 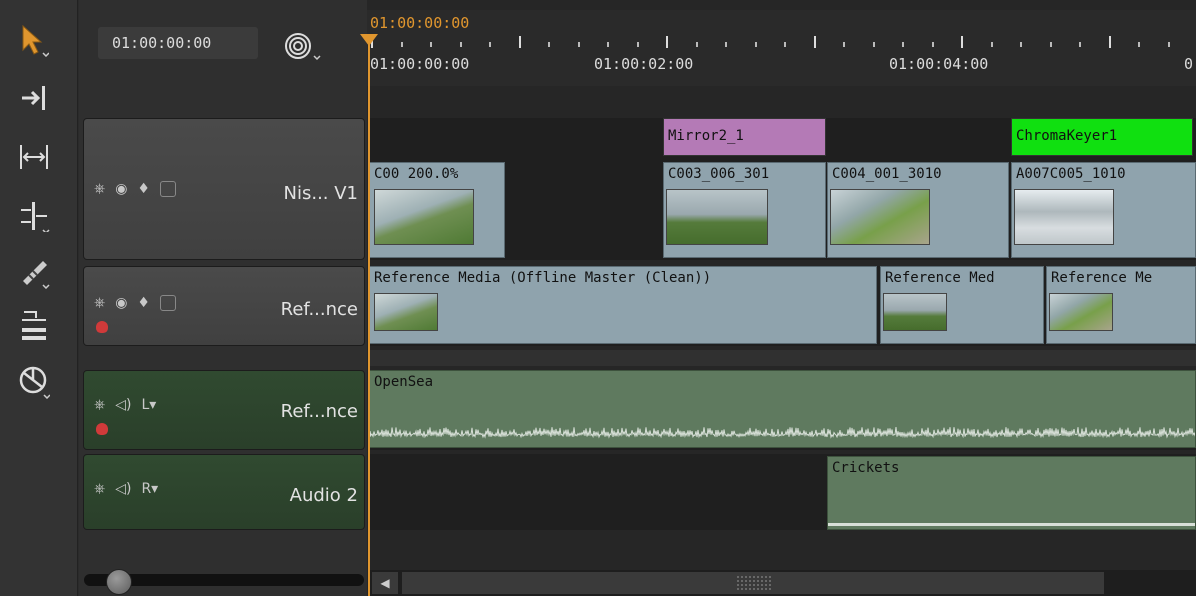 I want to click on video-audio-separator, so click(x=782, y=358).